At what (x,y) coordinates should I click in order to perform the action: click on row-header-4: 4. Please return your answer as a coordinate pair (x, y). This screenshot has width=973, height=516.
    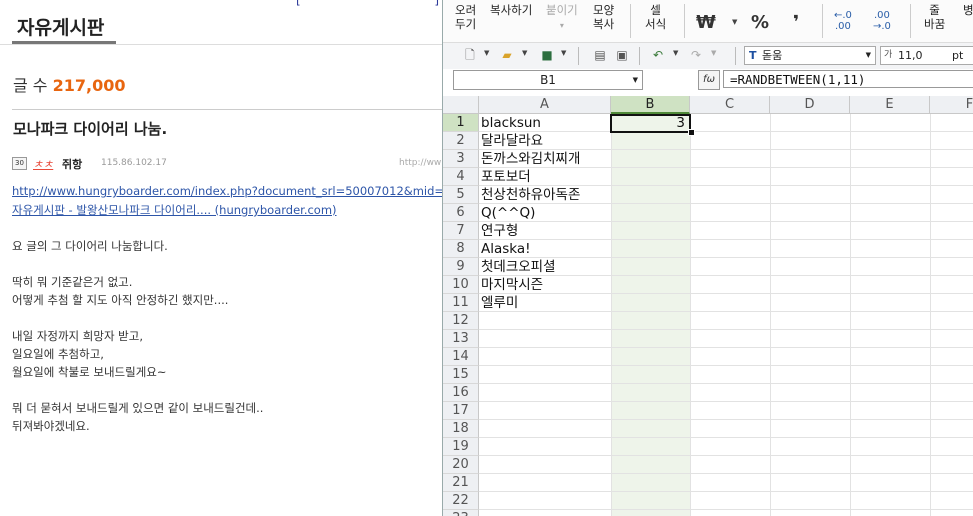
    Looking at the image, I should click on (461, 177).